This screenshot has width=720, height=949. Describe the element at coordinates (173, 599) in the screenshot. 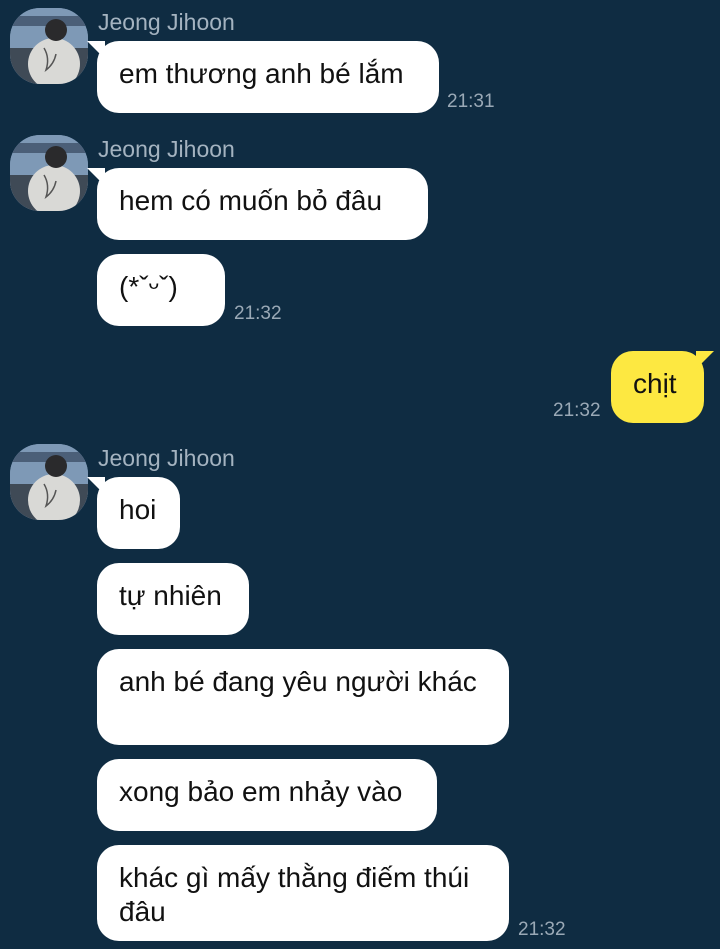

I see `message-bubble: tự nhiên` at that location.